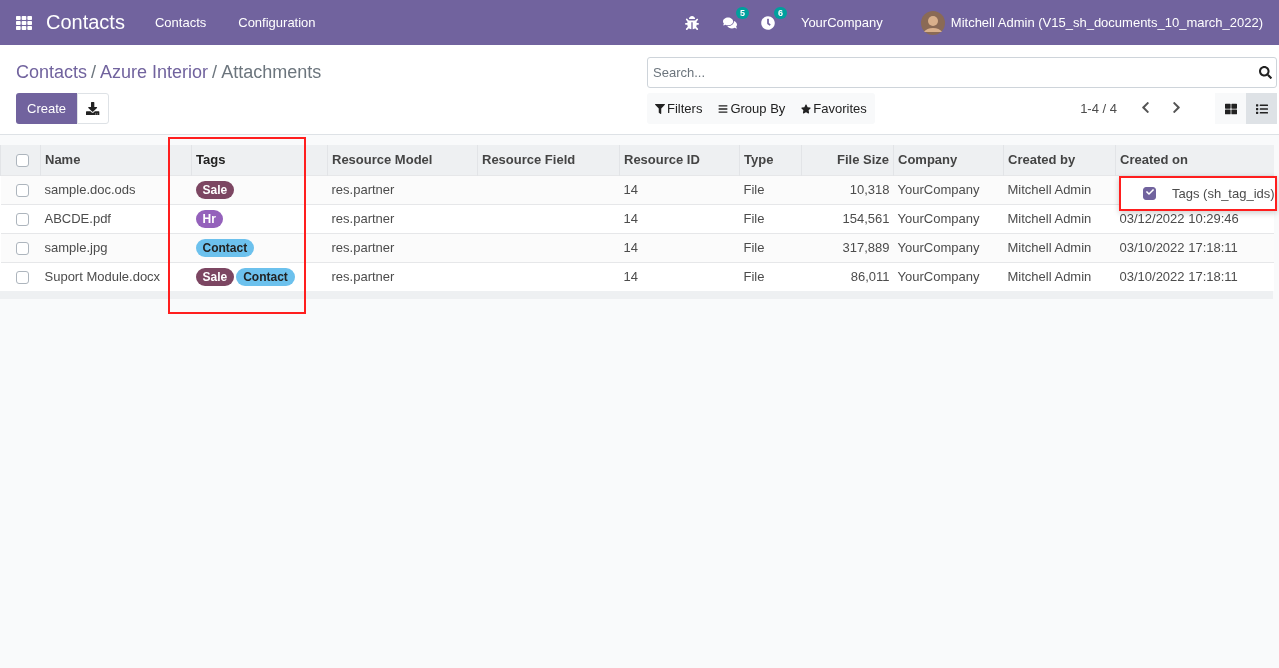 The image size is (1279, 668). Describe the element at coordinates (52, 72) in the screenshot. I see `breadcrumb-item: Contacts` at that location.